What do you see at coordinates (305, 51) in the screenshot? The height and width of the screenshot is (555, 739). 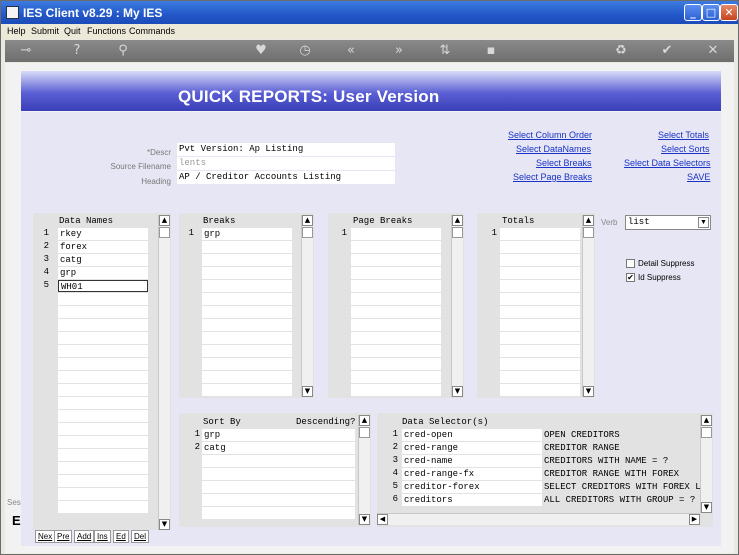 I see `clock-icon: ◷` at bounding box center [305, 51].